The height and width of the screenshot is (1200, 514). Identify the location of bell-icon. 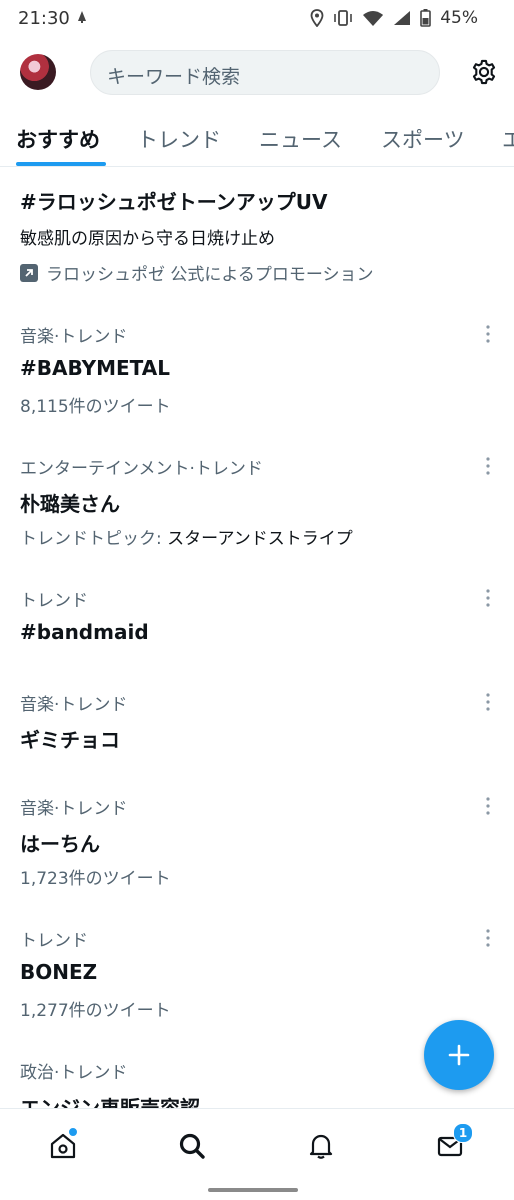
(321, 1146).